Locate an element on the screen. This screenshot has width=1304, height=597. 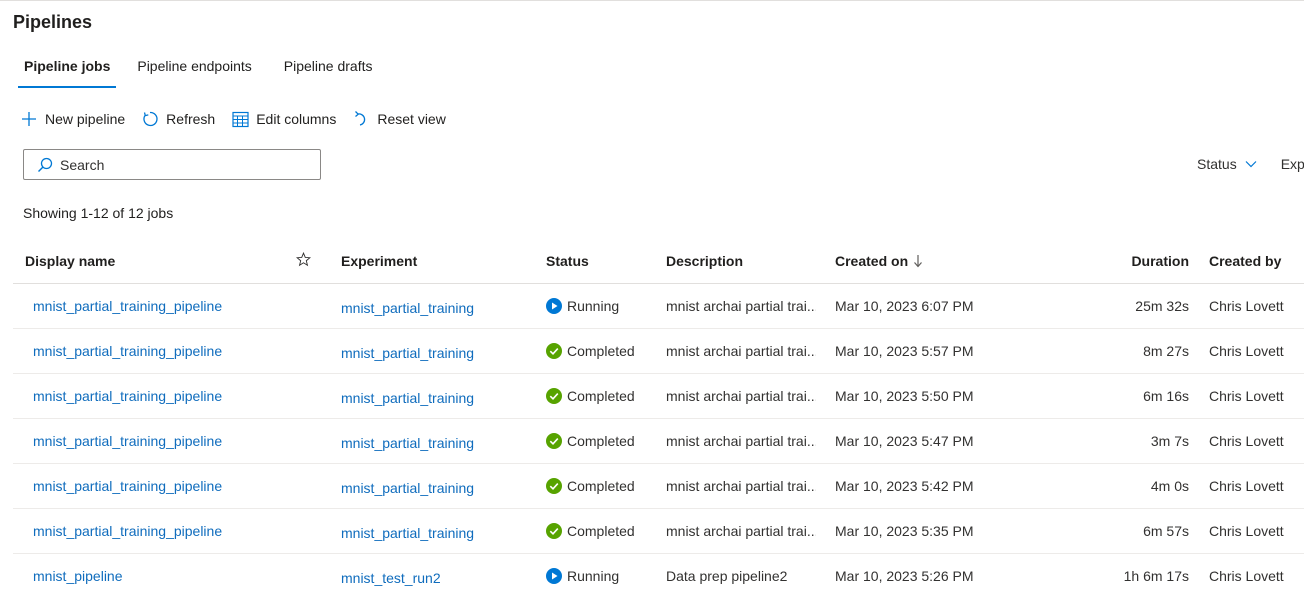
column-header-experiment: Experiment is located at coordinates (436, 261).